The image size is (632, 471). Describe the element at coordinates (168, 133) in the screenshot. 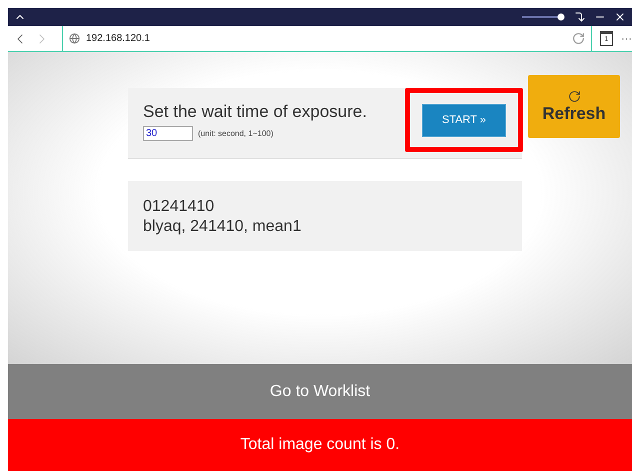

I see `exposure-input: 30` at that location.